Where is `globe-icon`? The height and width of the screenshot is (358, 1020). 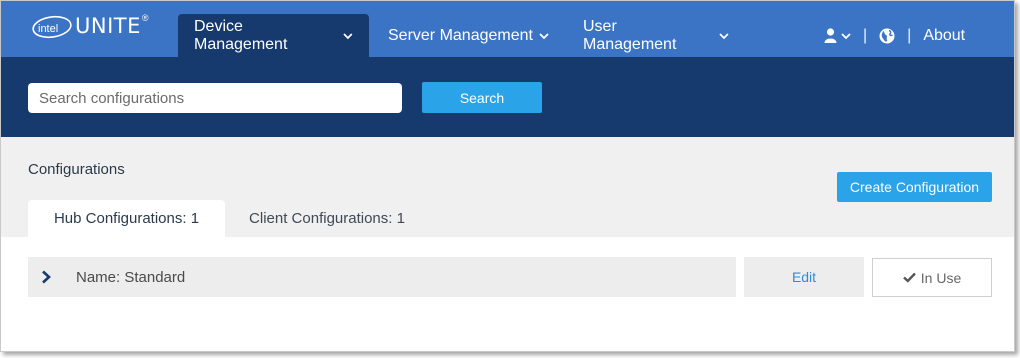
globe-icon is located at coordinates (887, 36).